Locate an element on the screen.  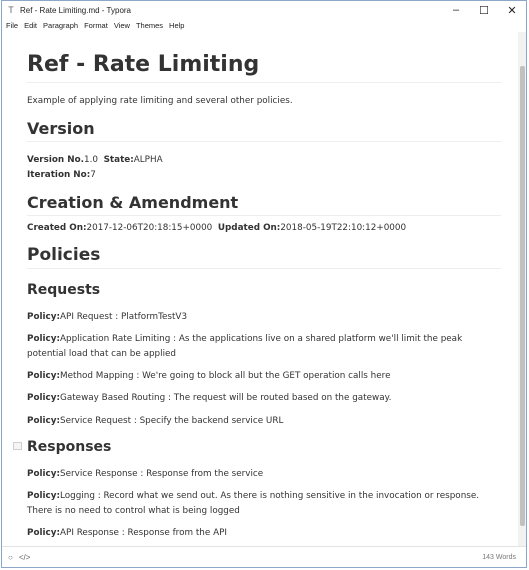
state-label: State: is located at coordinates (118, 160).